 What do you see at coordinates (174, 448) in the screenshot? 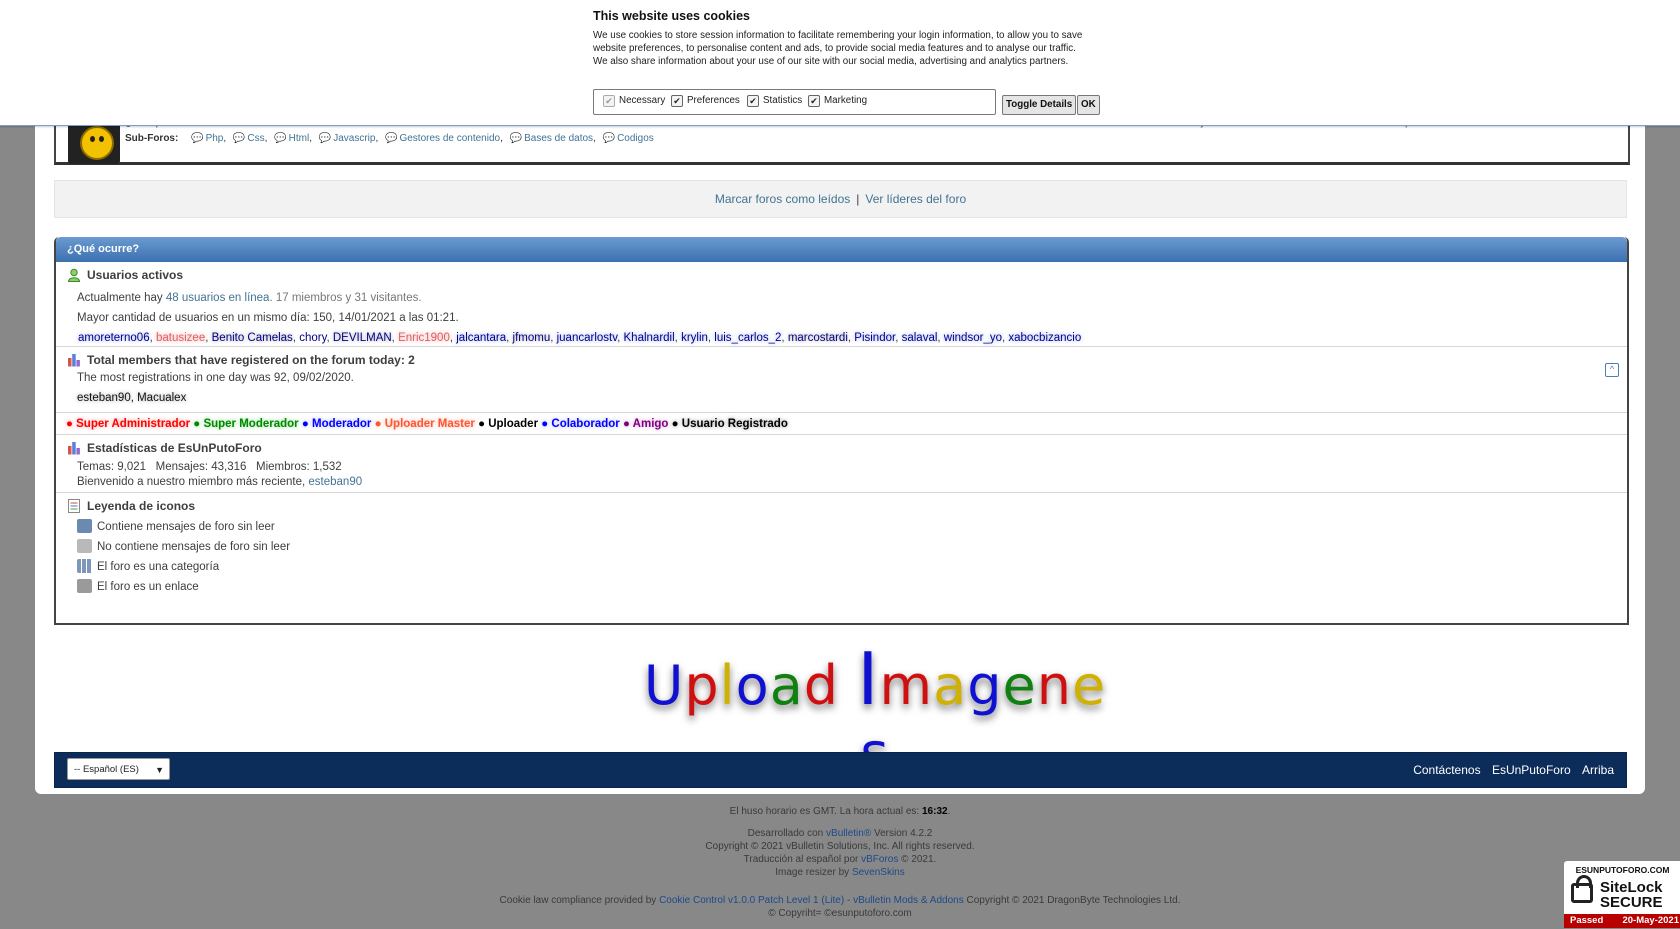
I see `forum-stats-heading: Estadísticas de EsUnPutoForo` at bounding box center [174, 448].